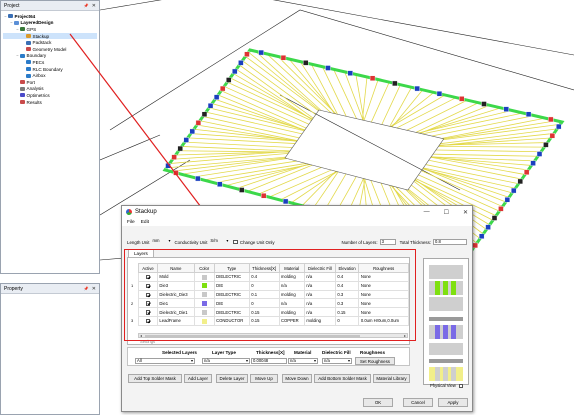 The height and width of the screenshot is (415, 574). I want to click on move-down-button: Move Down, so click(297, 378).